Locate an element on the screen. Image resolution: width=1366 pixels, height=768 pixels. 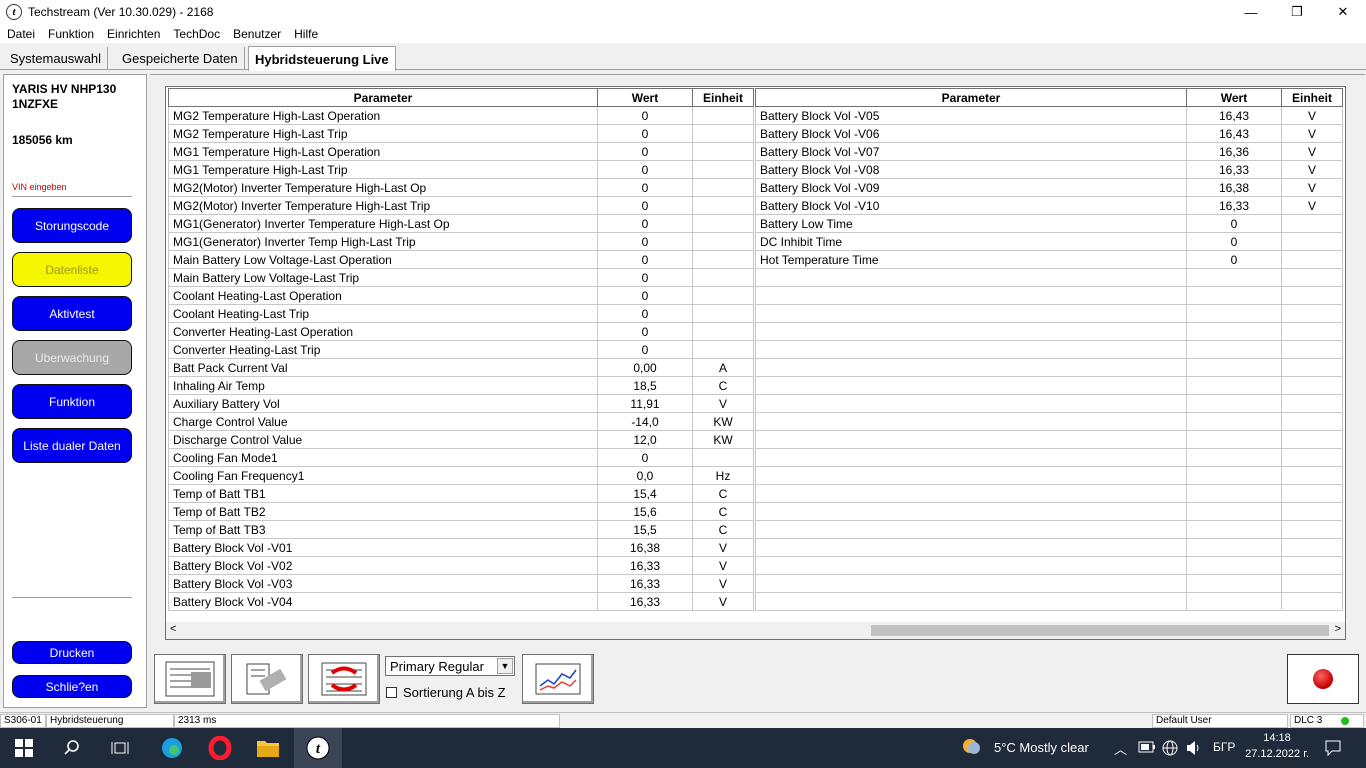
table-row: MG2 Temperature High-Last Operation 0 is located at coordinates (461, 115).